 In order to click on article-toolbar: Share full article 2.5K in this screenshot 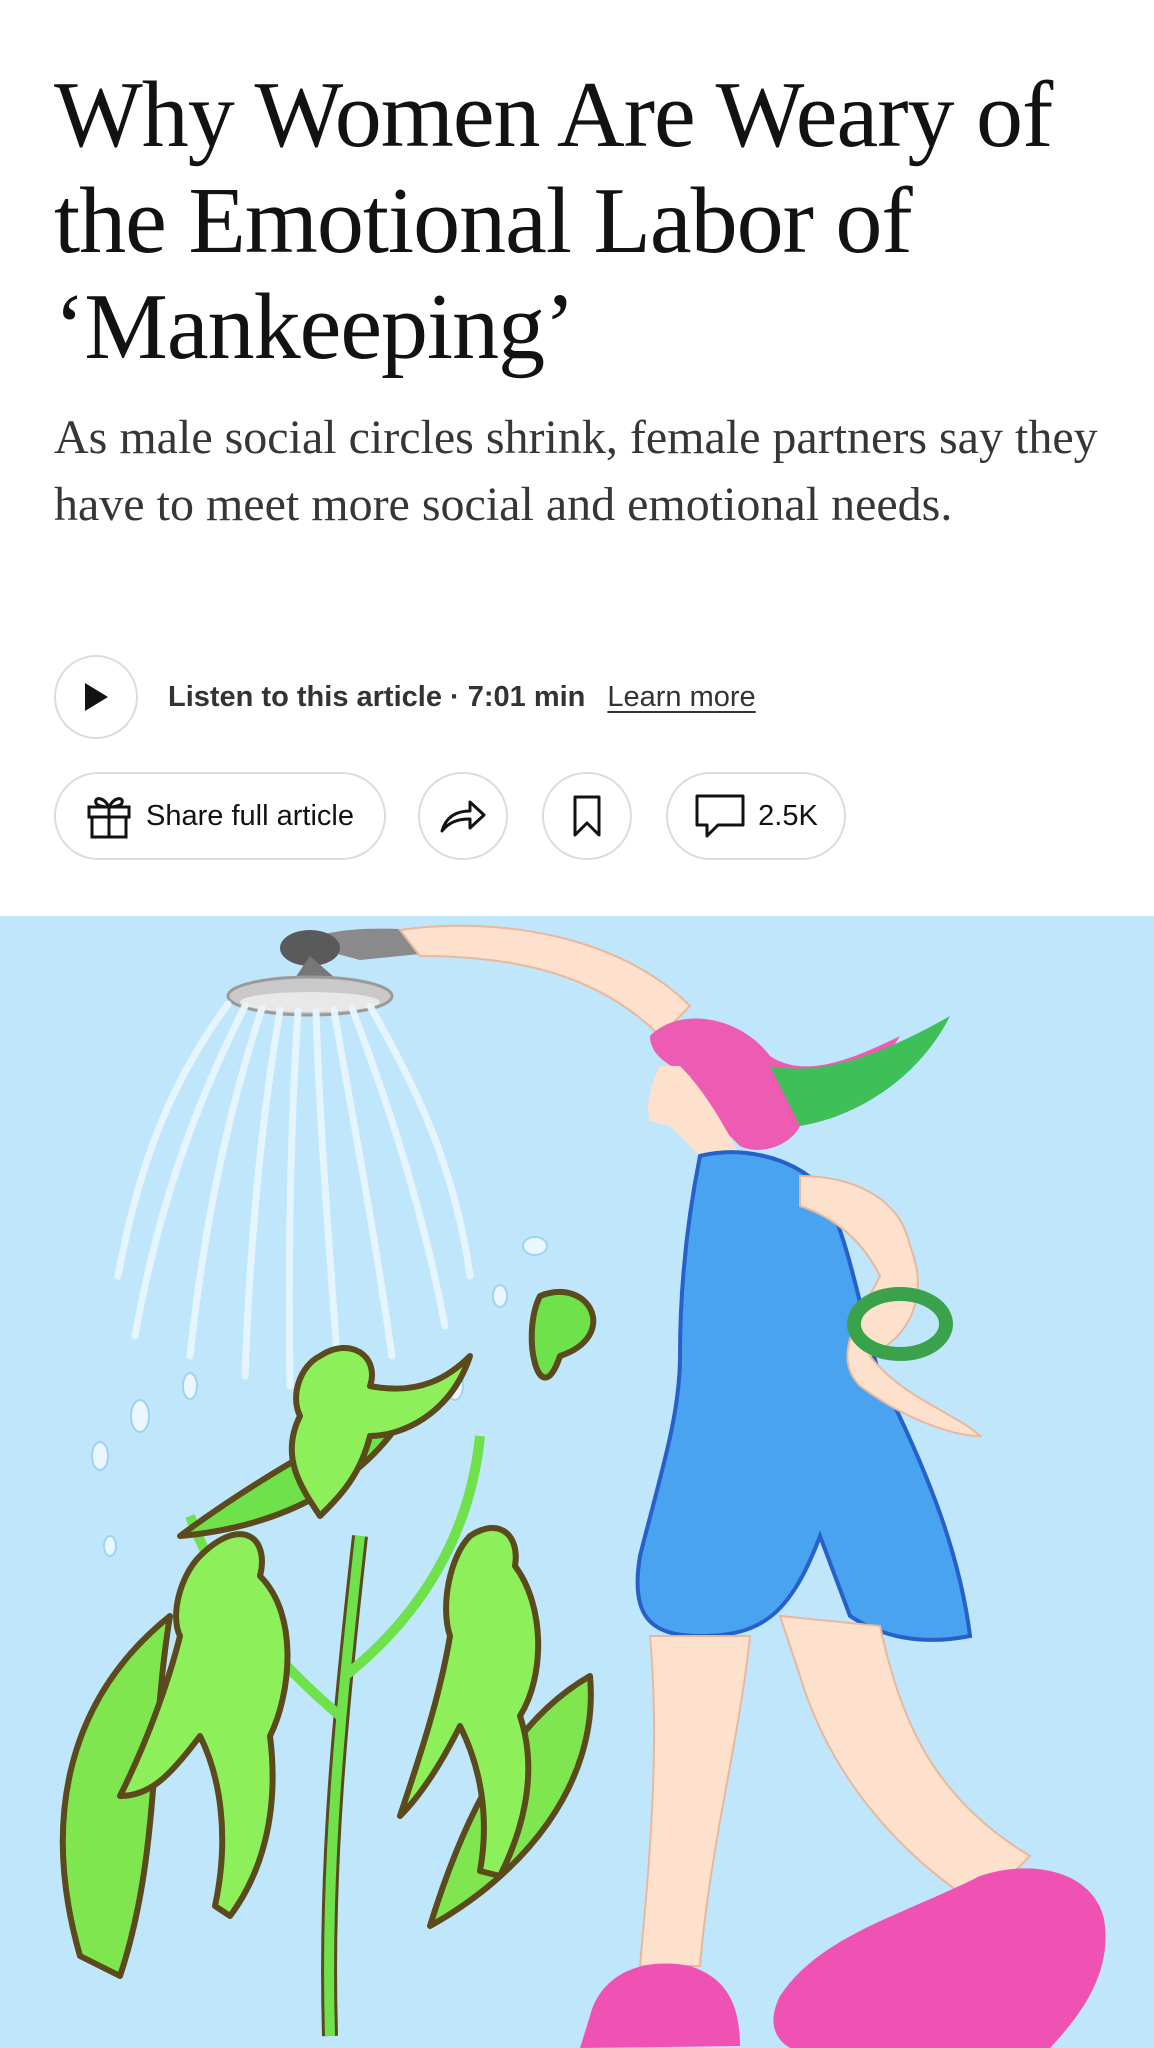, I will do `click(577, 816)`.